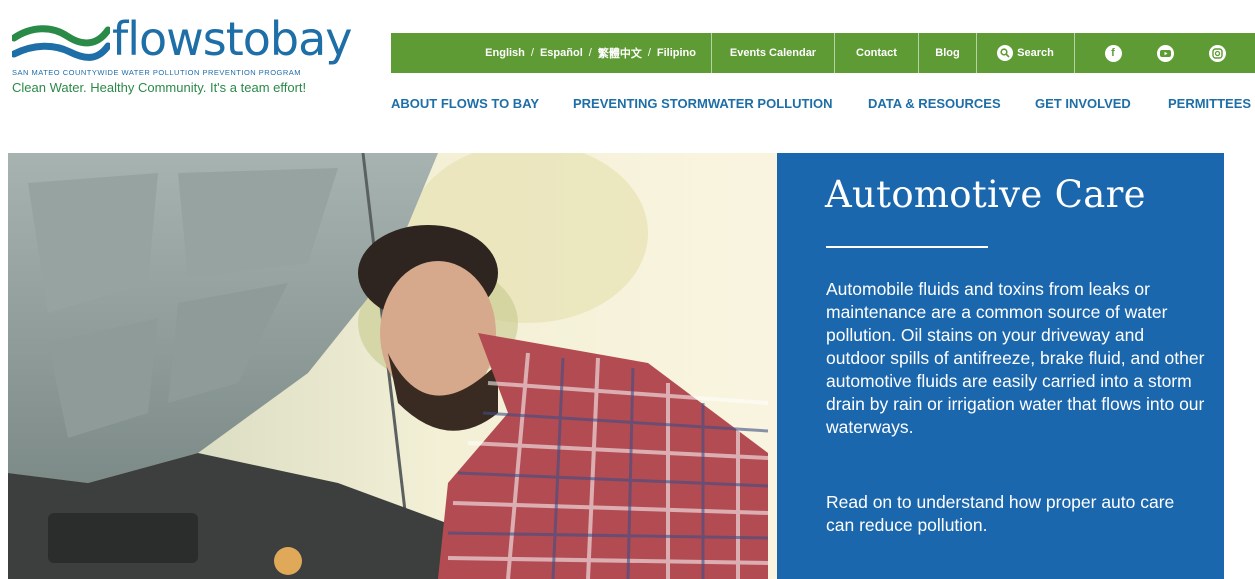  I want to click on wave-logo-icon, so click(61, 43).